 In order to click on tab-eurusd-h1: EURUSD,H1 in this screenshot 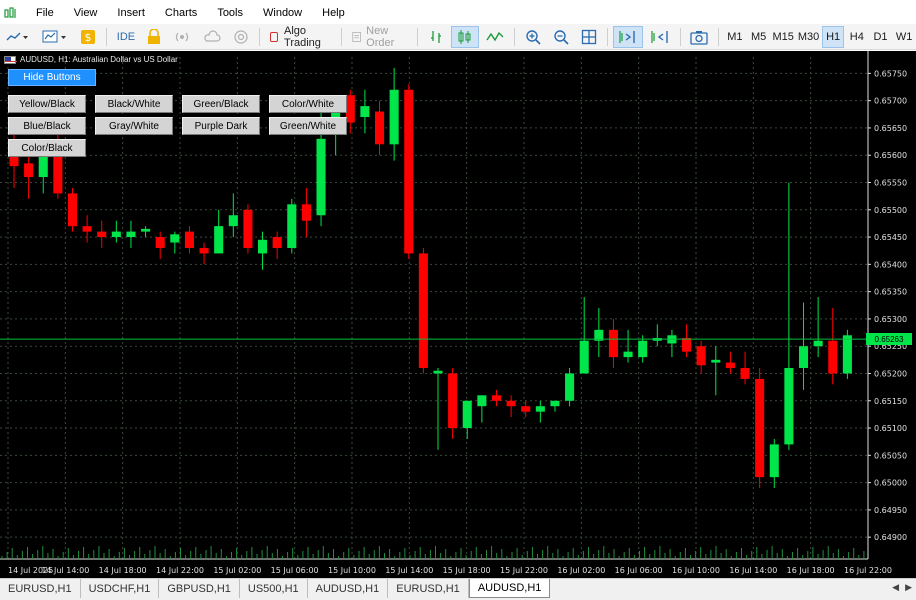, I will do `click(40, 588)`.